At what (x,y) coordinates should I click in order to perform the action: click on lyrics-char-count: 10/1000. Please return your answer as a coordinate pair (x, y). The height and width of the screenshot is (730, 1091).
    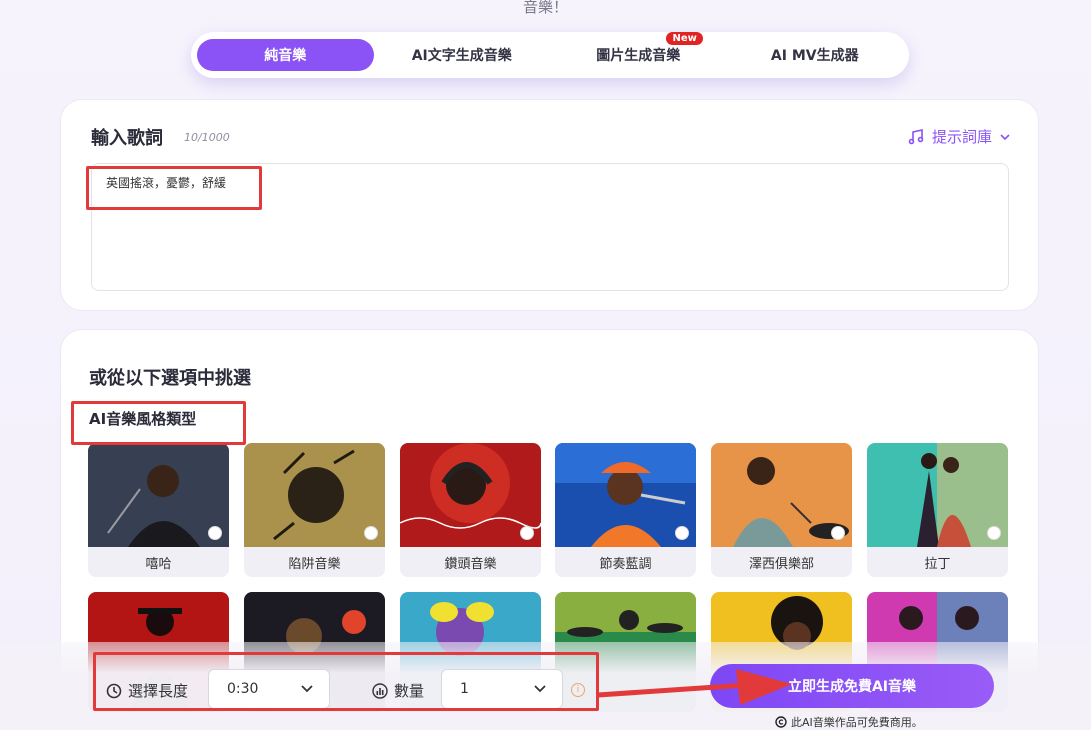
    Looking at the image, I should click on (207, 137).